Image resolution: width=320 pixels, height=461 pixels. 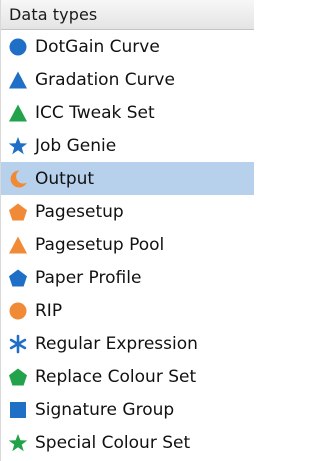 I want to click on list-item-label: Replace Colour Set, so click(x=116, y=376).